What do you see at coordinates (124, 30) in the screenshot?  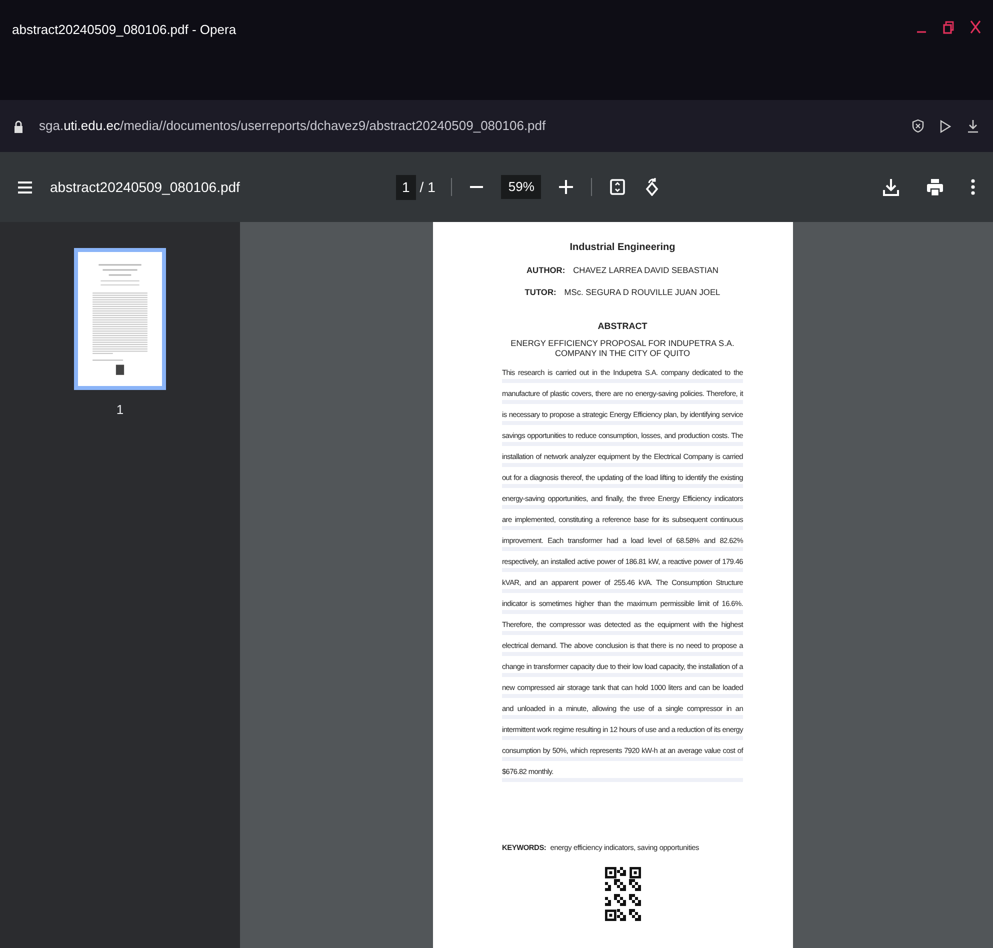 I see `window-title: abstract20240509_080106.pdf - Opera` at bounding box center [124, 30].